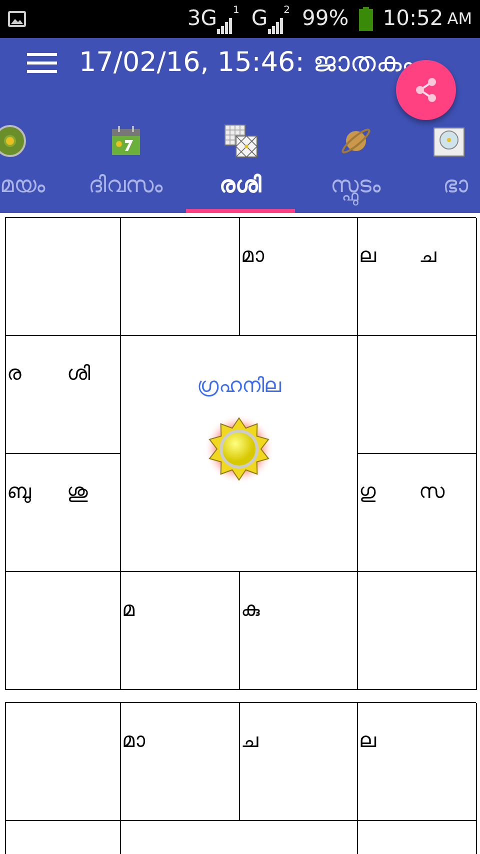 The height and width of the screenshot is (854, 480). Describe the element at coordinates (446, 168) in the screenshot. I see `tab: ഭാ` at that location.